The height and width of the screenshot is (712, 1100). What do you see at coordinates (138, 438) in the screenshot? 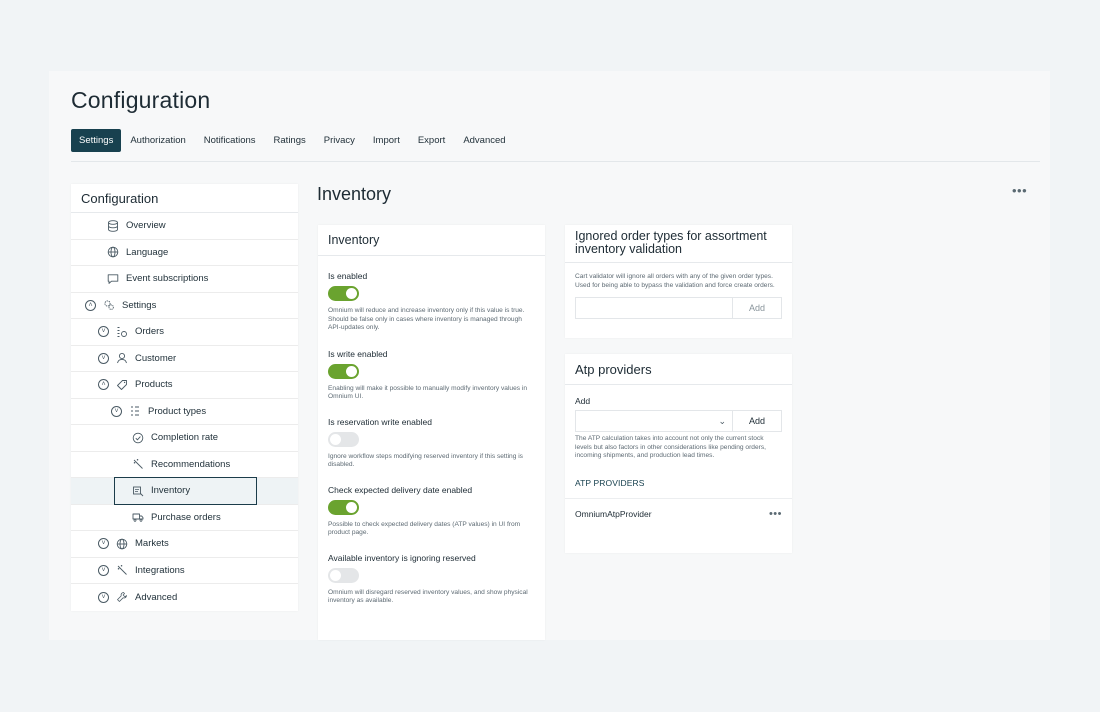
I see `check-circle-icon` at bounding box center [138, 438].